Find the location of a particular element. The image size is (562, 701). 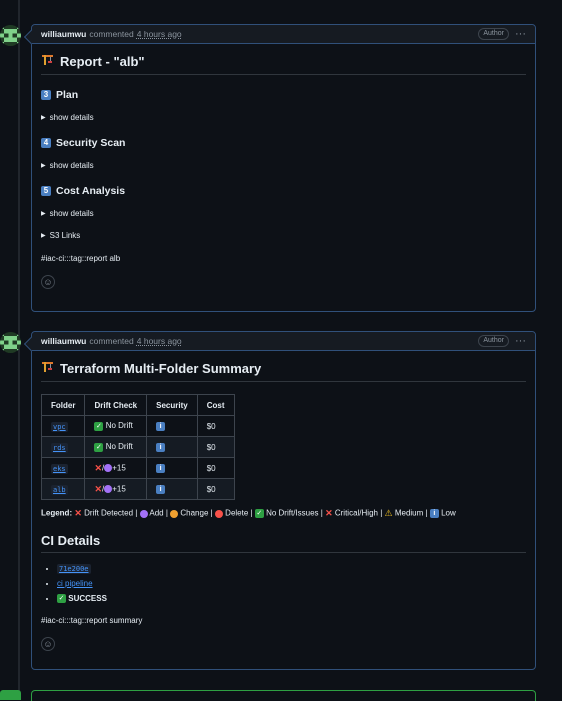

list-item: 71e200e is located at coordinates (291, 568).